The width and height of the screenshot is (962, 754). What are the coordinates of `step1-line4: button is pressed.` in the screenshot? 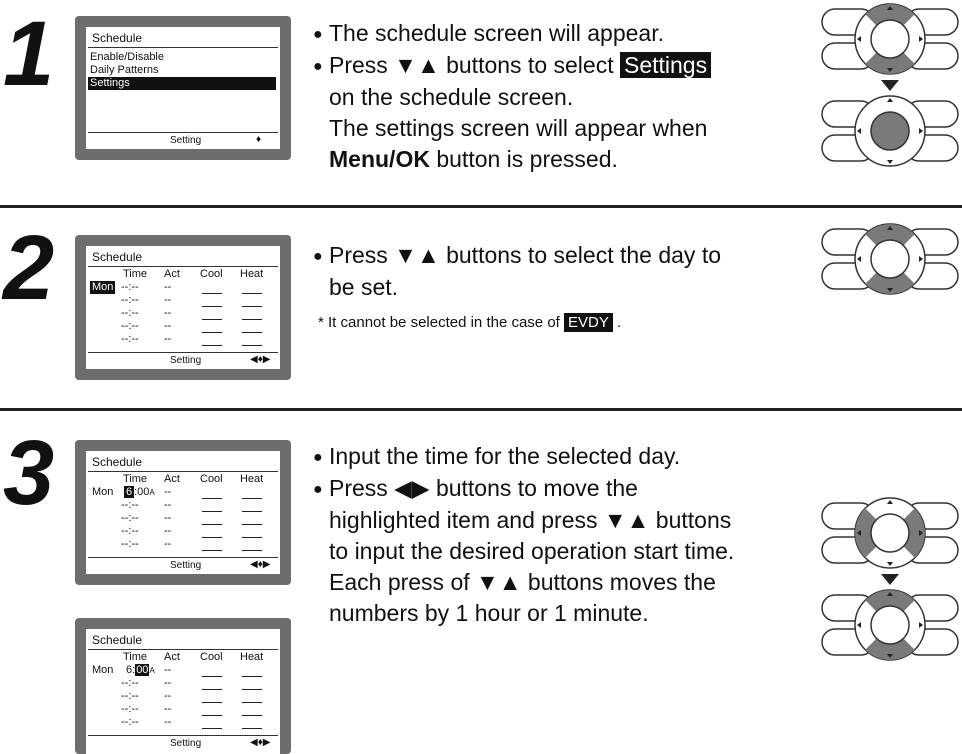 It's located at (523, 159).